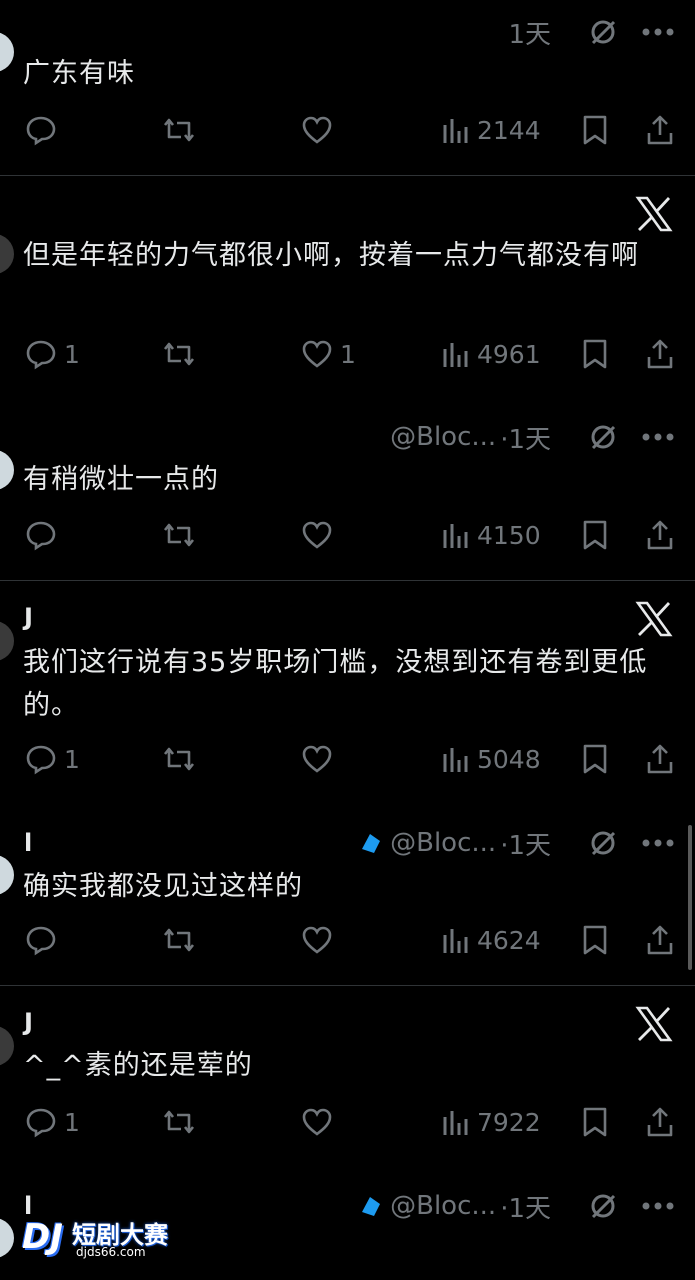 The width and height of the screenshot is (695, 1280). What do you see at coordinates (121, 479) in the screenshot?
I see `tweet-text: 有稍微壮一点的` at bounding box center [121, 479].